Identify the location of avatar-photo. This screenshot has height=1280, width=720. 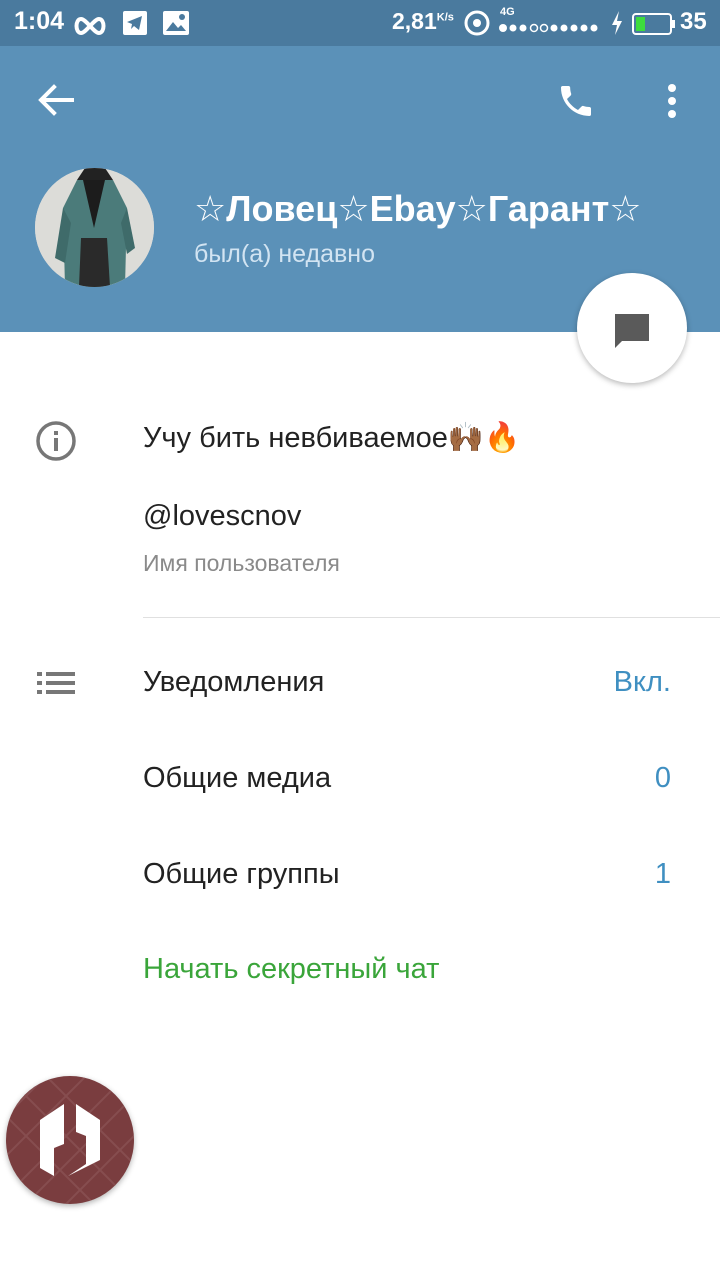
(94, 227).